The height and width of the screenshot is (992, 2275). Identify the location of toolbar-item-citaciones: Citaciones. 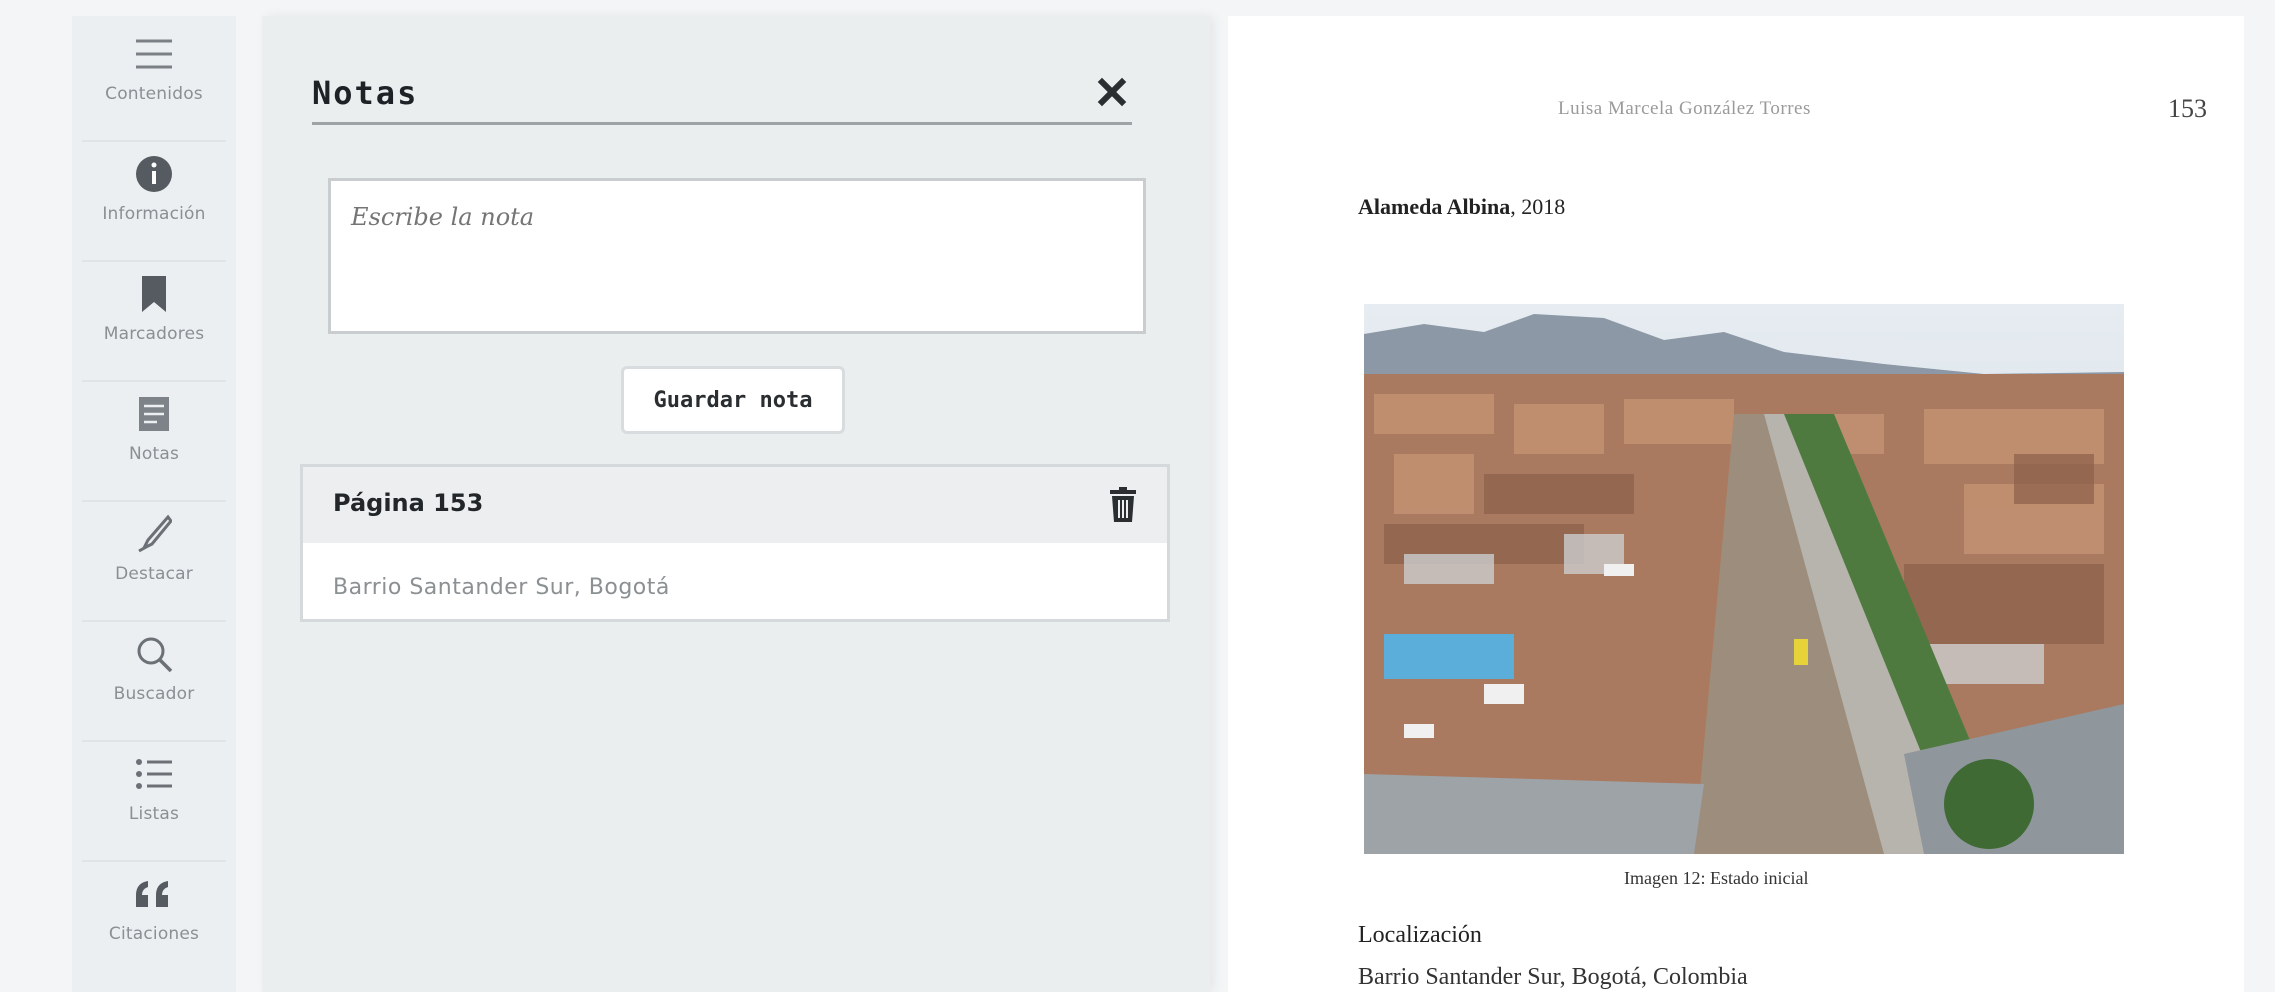
(154, 921).